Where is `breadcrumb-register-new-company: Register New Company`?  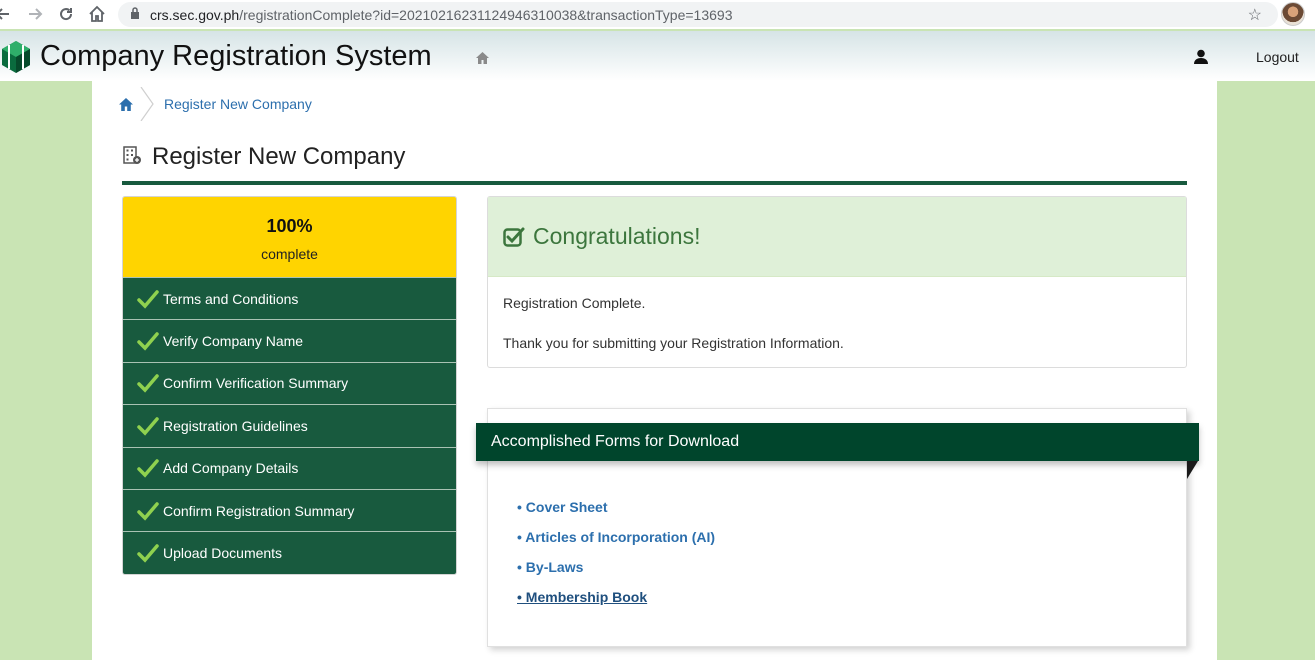
breadcrumb-register-new-company: Register New Company is located at coordinates (238, 104).